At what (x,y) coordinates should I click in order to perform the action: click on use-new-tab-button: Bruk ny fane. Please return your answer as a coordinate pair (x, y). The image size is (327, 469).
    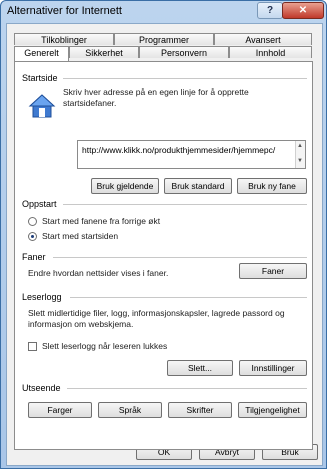
    Looking at the image, I should click on (272, 186).